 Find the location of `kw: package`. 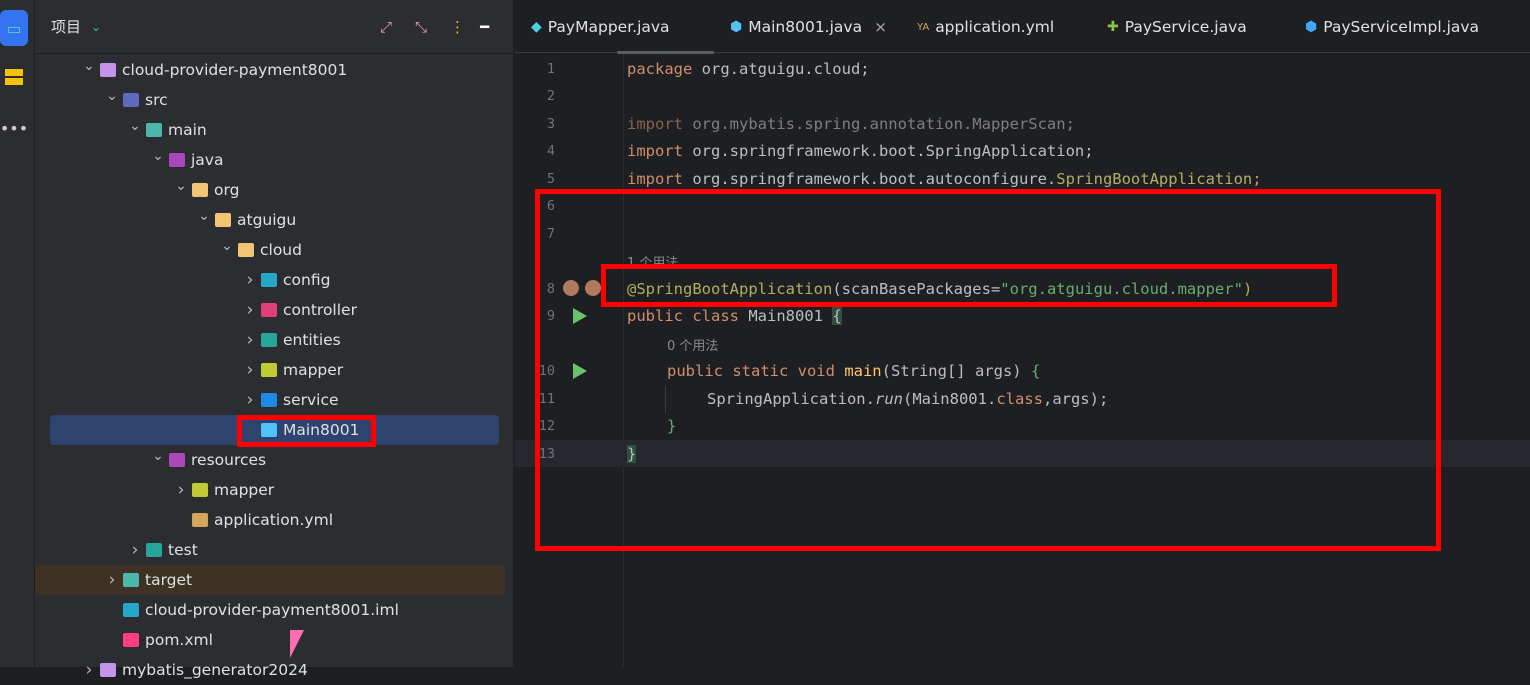

kw: package is located at coordinates (664, 69).